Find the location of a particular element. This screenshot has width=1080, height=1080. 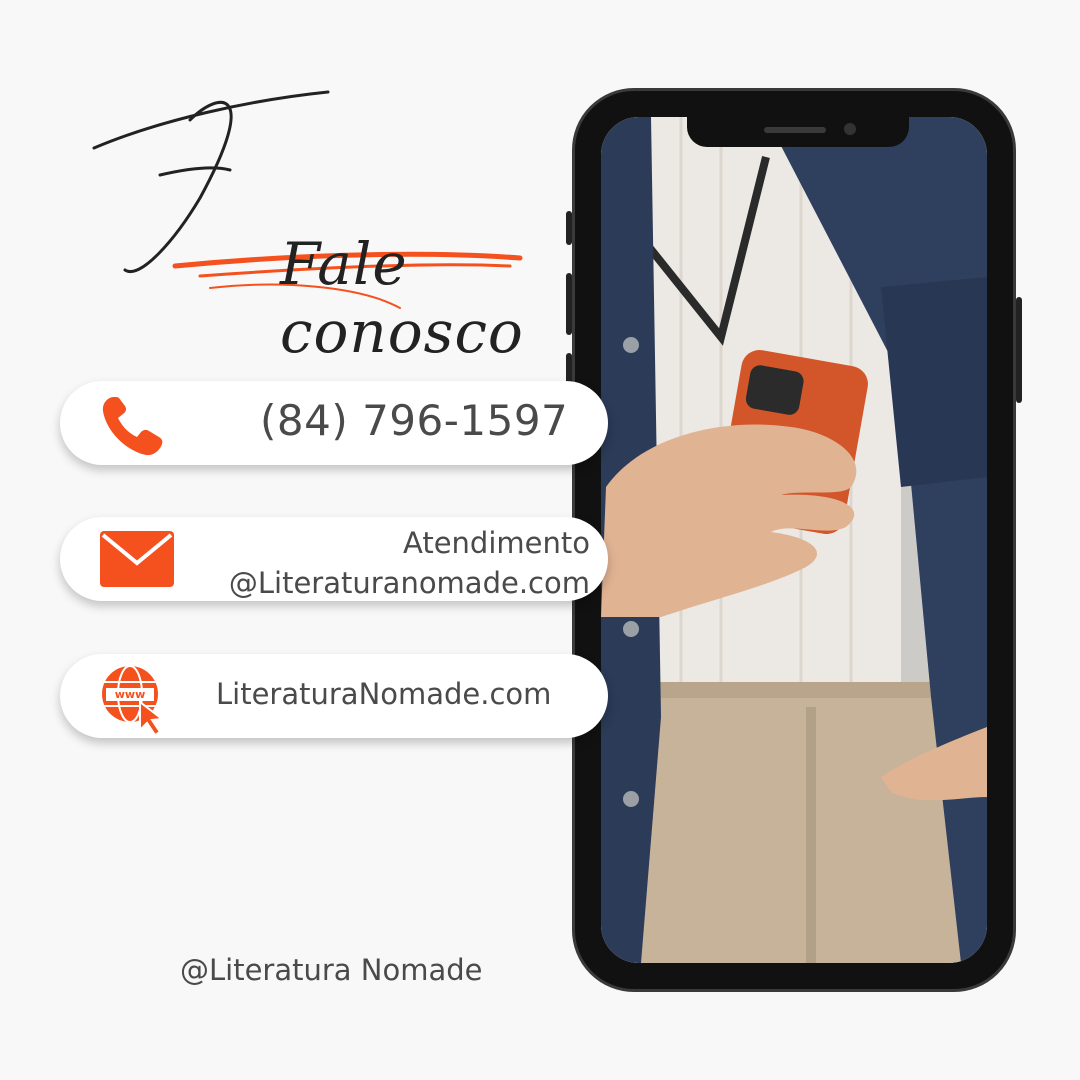

title-block: Fale conosco is located at coordinates (315, 223).